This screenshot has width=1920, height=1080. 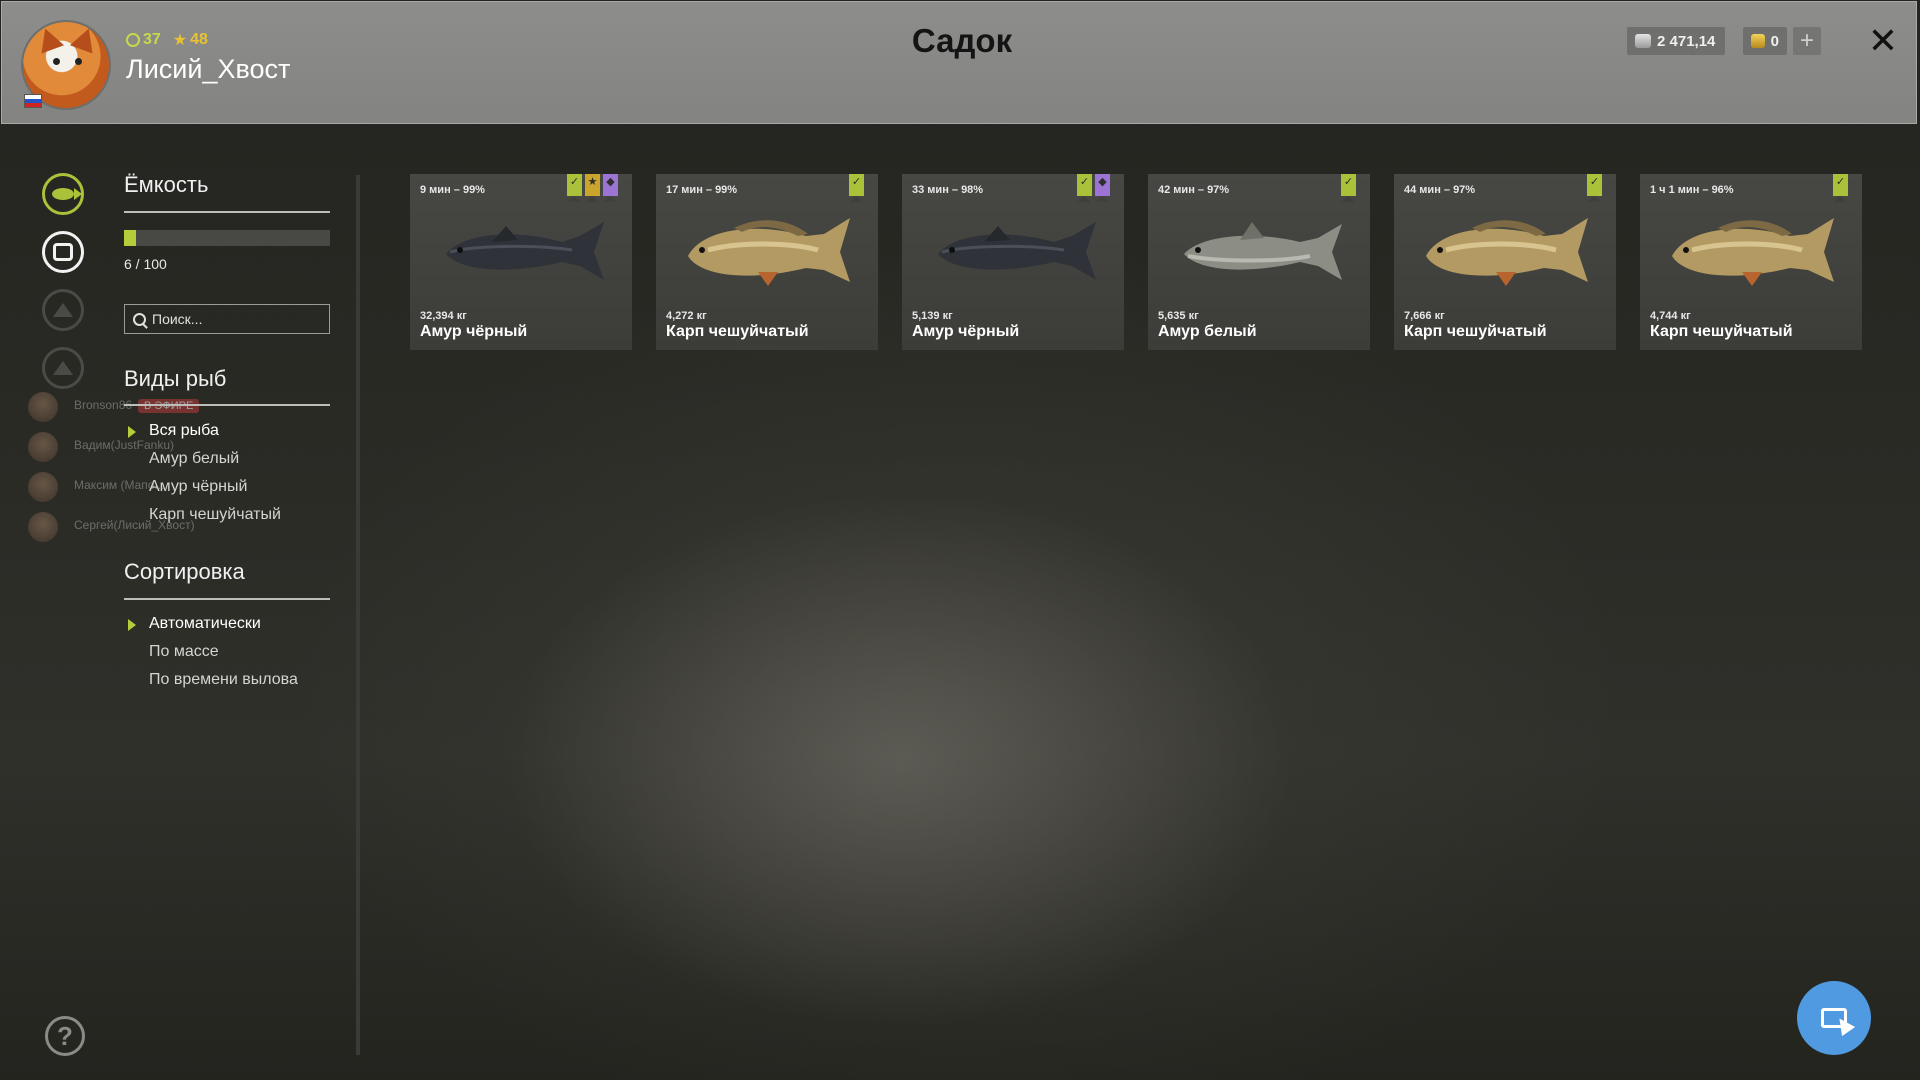 I want to click on home-tab-icon, so click(x=63, y=368).